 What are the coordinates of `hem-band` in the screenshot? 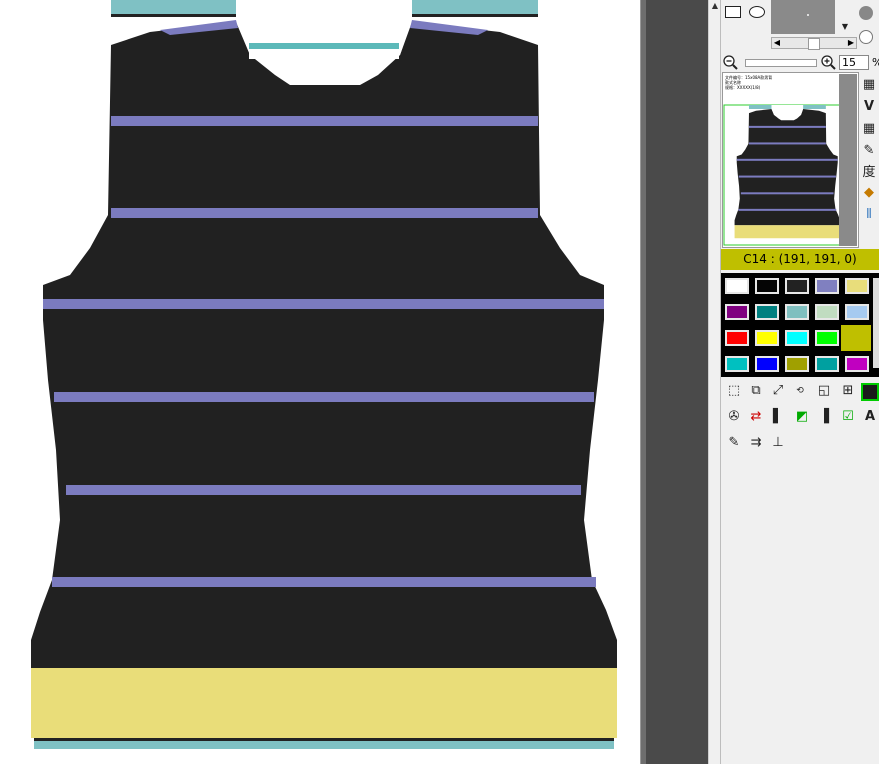 It's located at (324, 703).